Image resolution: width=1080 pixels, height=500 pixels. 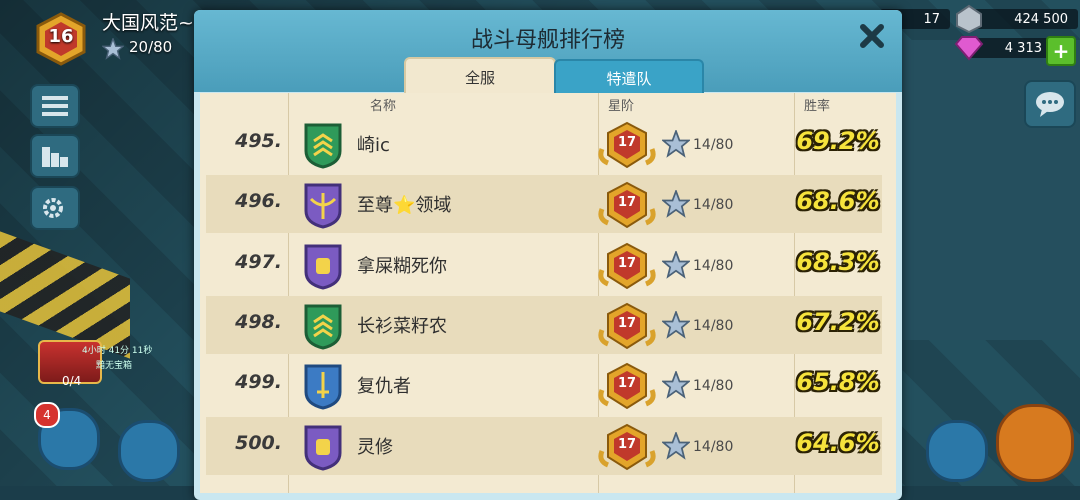 What do you see at coordinates (384, 386) in the screenshot?
I see `player-name-cell: 复仇者` at bounding box center [384, 386].